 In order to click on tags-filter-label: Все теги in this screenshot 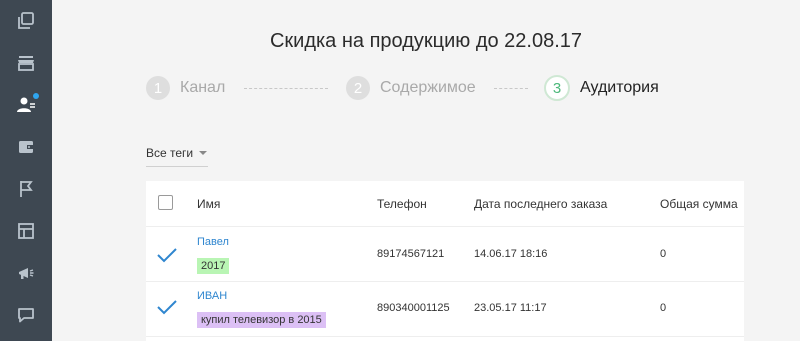, I will do `click(170, 153)`.